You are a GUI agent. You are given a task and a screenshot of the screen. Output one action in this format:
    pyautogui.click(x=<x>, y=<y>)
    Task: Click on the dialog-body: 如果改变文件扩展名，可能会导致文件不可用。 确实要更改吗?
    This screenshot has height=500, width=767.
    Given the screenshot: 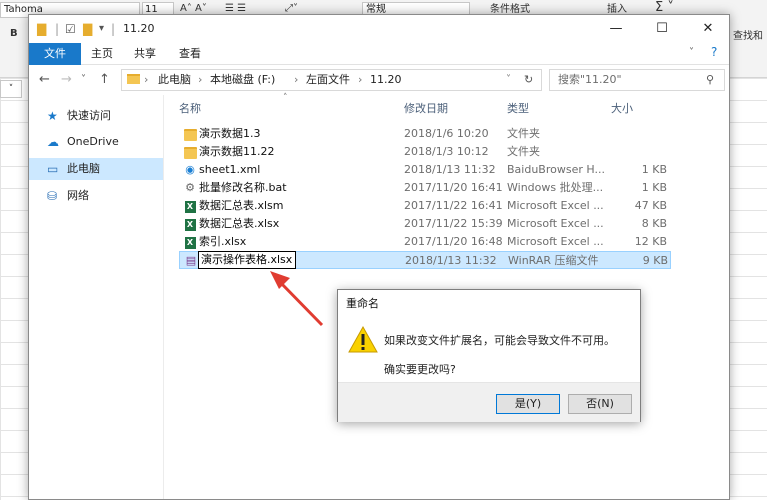 What is the action you would take?
    pyautogui.click(x=489, y=348)
    